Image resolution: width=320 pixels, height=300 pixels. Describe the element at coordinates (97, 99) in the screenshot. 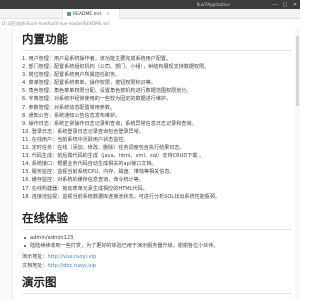

I see `list-item: 6. 字典管理：对系统中经常使用的一些较为固定的数据进行维护。` at that location.